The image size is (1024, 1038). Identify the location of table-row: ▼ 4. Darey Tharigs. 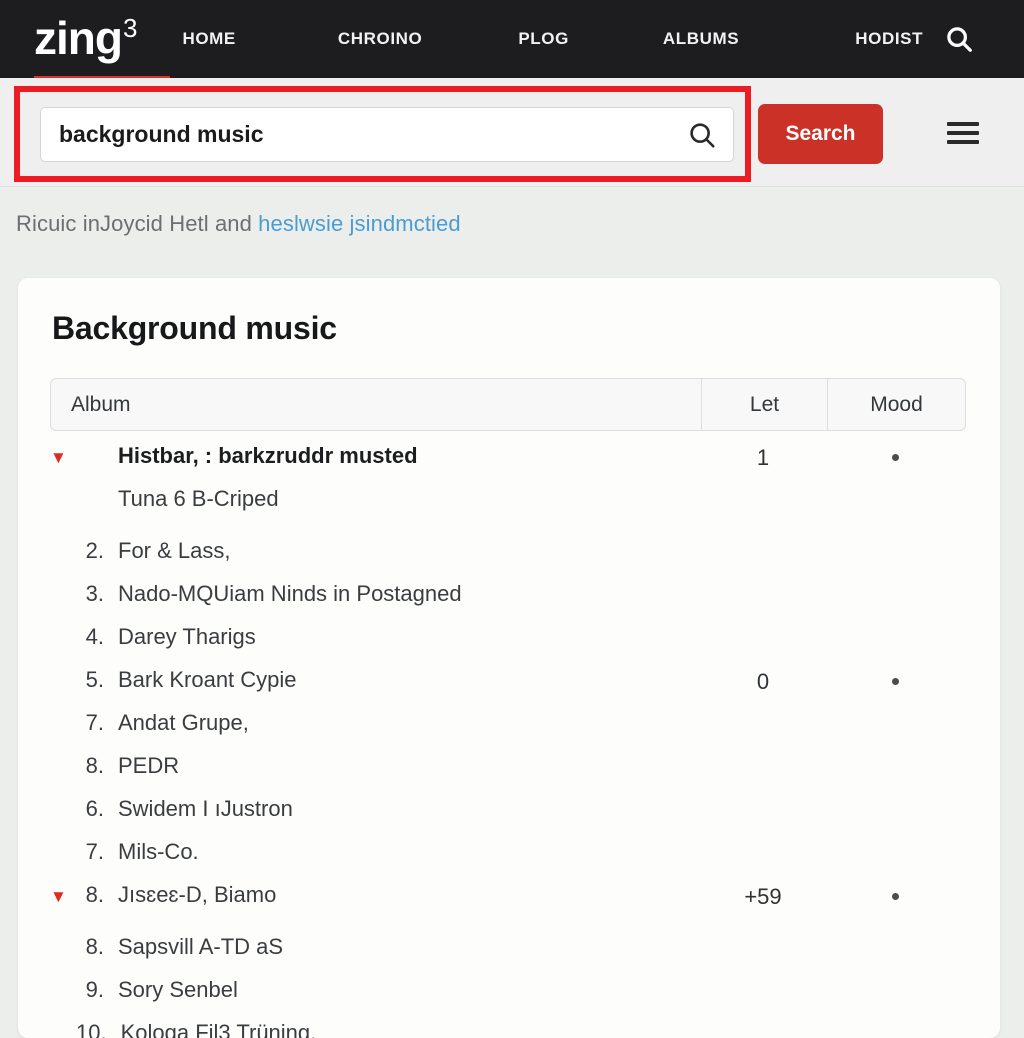
(509, 645).